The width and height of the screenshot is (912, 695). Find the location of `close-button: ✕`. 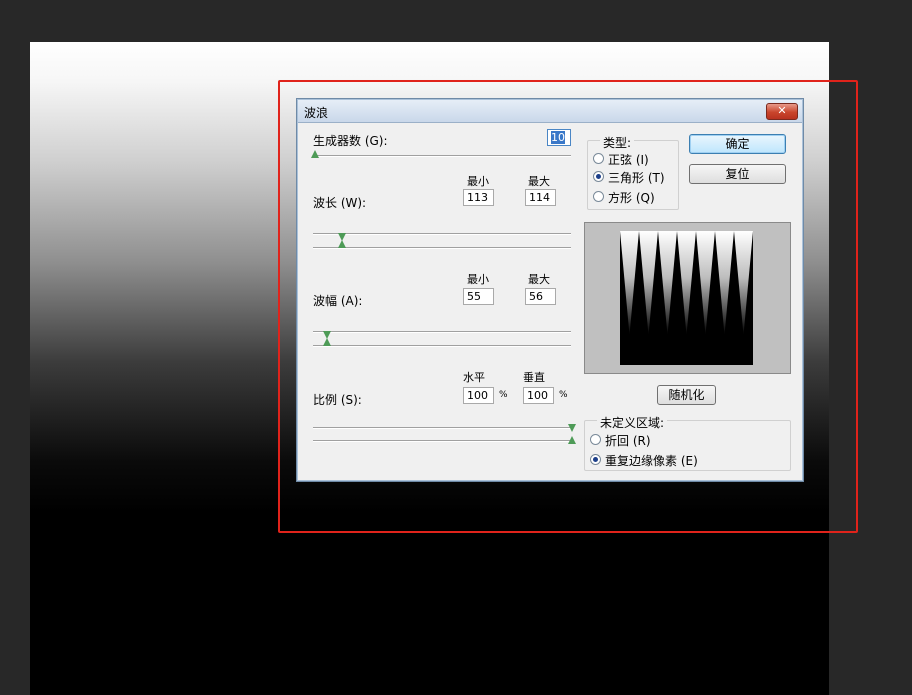

close-button: ✕ is located at coordinates (782, 111).